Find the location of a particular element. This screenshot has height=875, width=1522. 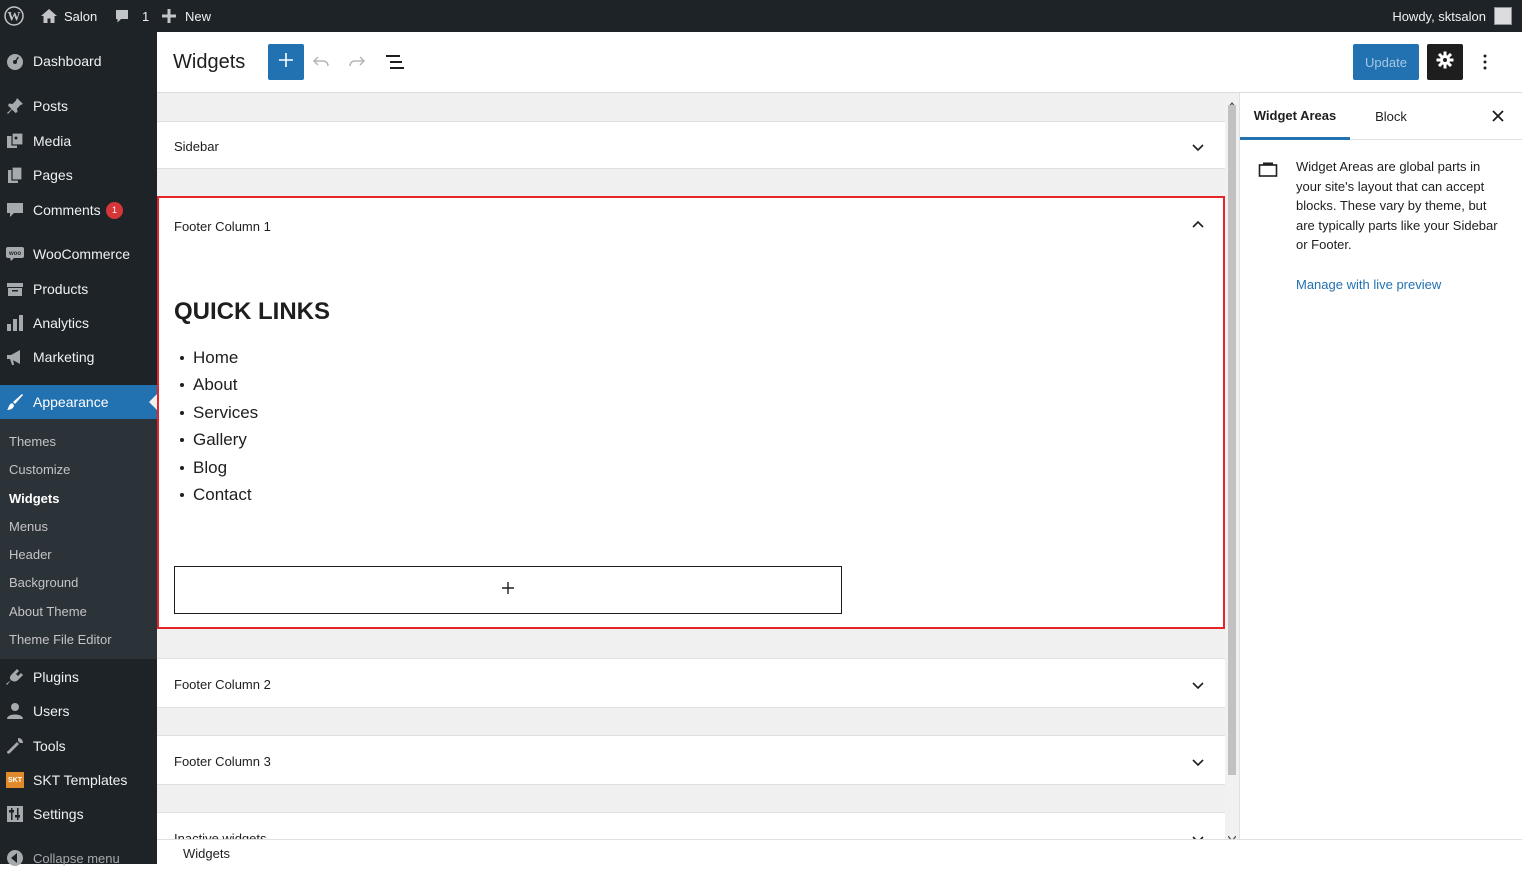

menu-item-analytics: Analytics is located at coordinates (78, 323).